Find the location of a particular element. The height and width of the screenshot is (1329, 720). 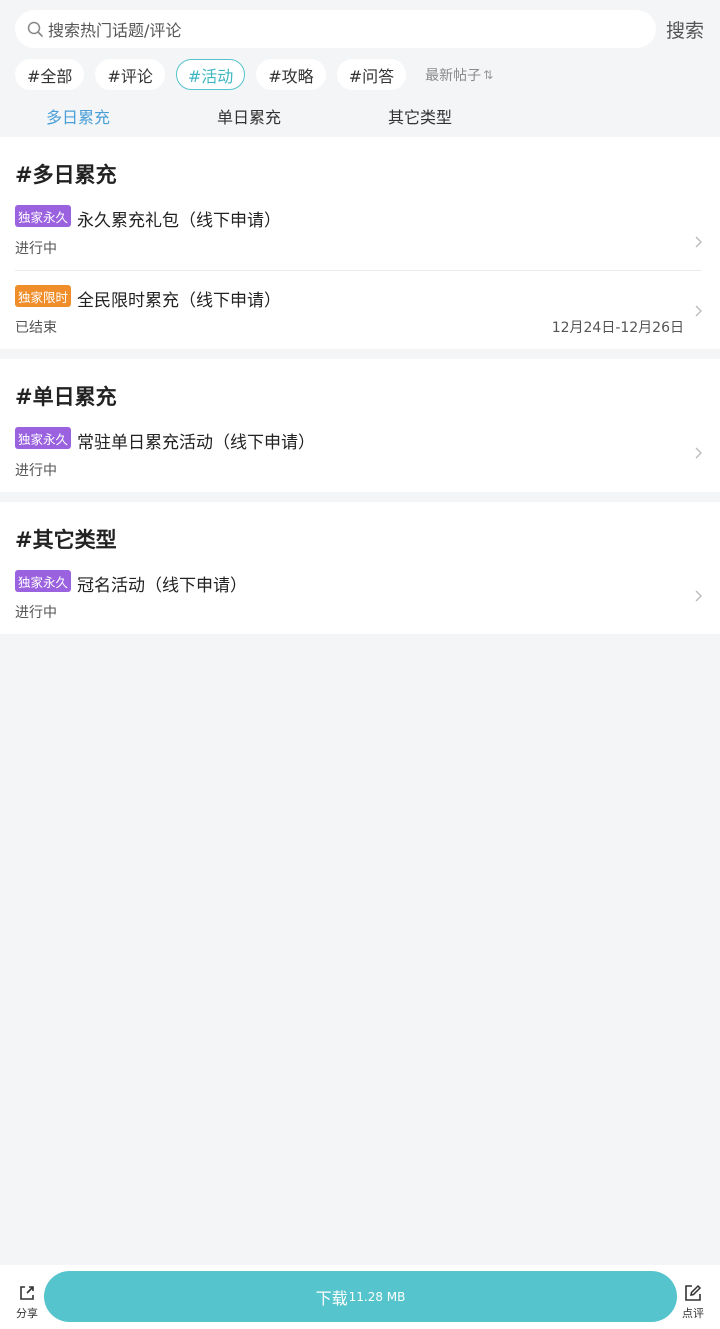

list-item: 独家限时 全民限时累充（线下申请） 已结束 12月24日-12月26日 is located at coordinates (360, 312).